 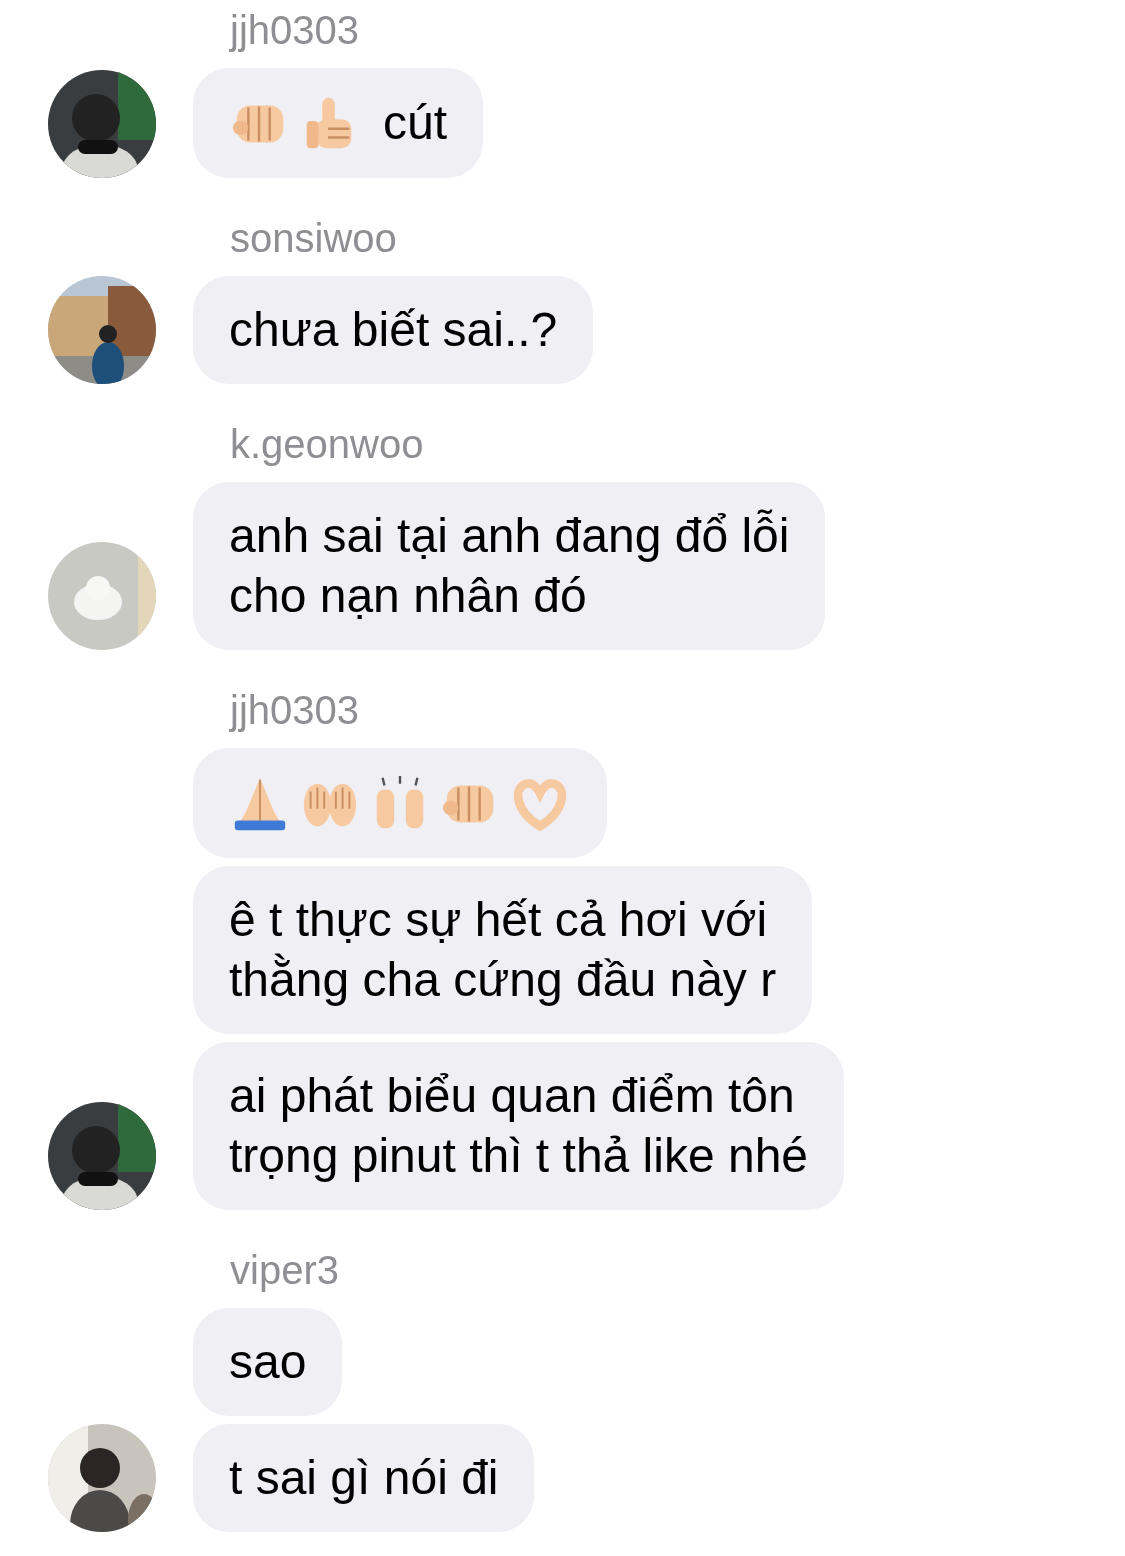 What do you see at coordinates (313, 238) in the screenshot?
I see `username: sonsiwoo` at bounding box center [313, 238].